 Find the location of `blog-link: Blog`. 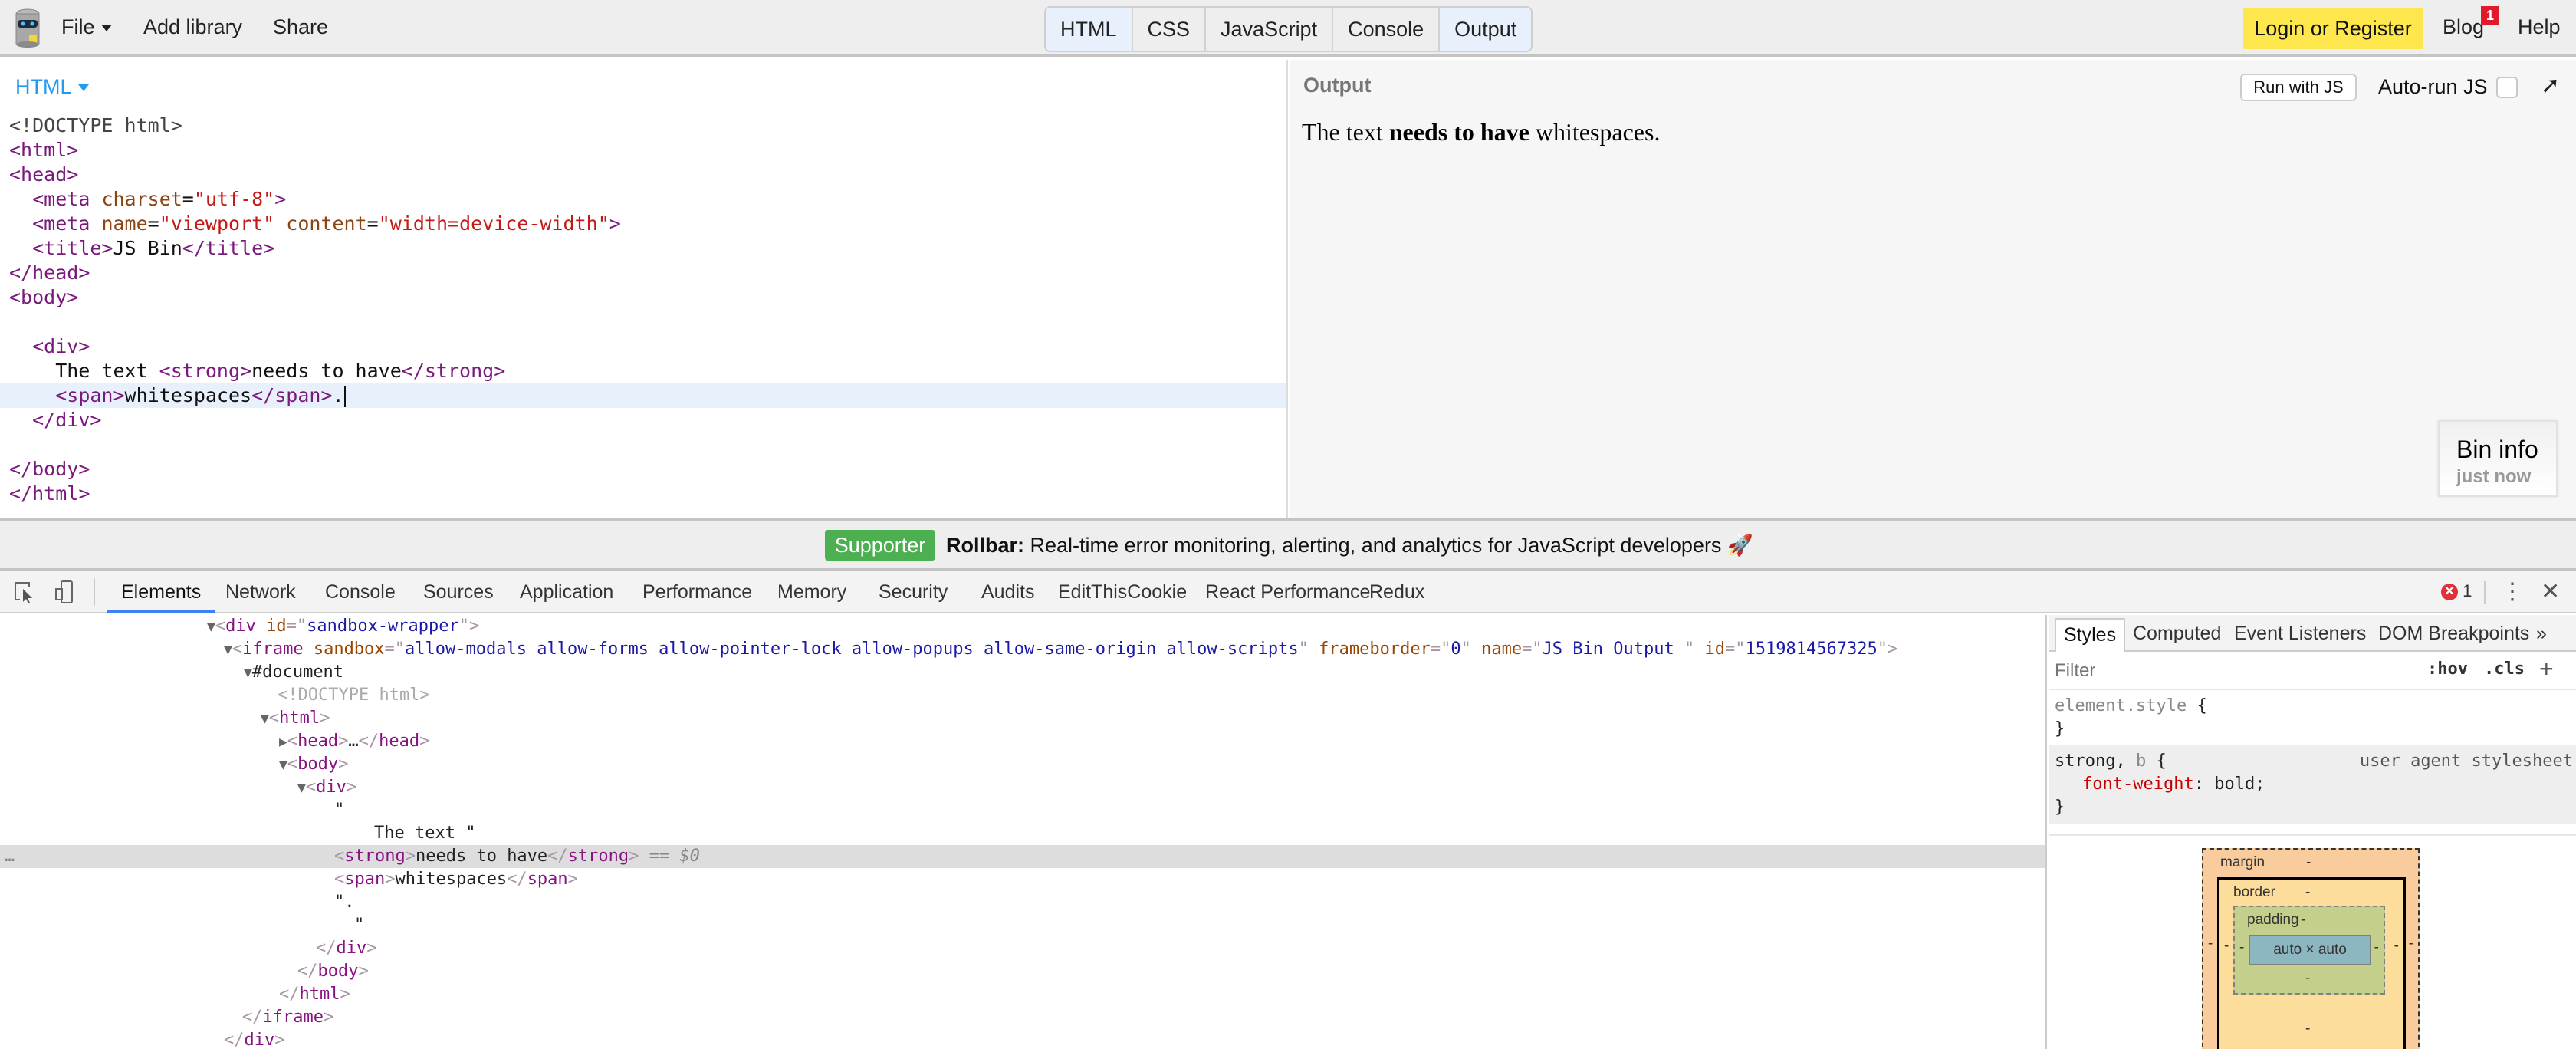

blog-link: Blog is located at coordinates (2464, 27).